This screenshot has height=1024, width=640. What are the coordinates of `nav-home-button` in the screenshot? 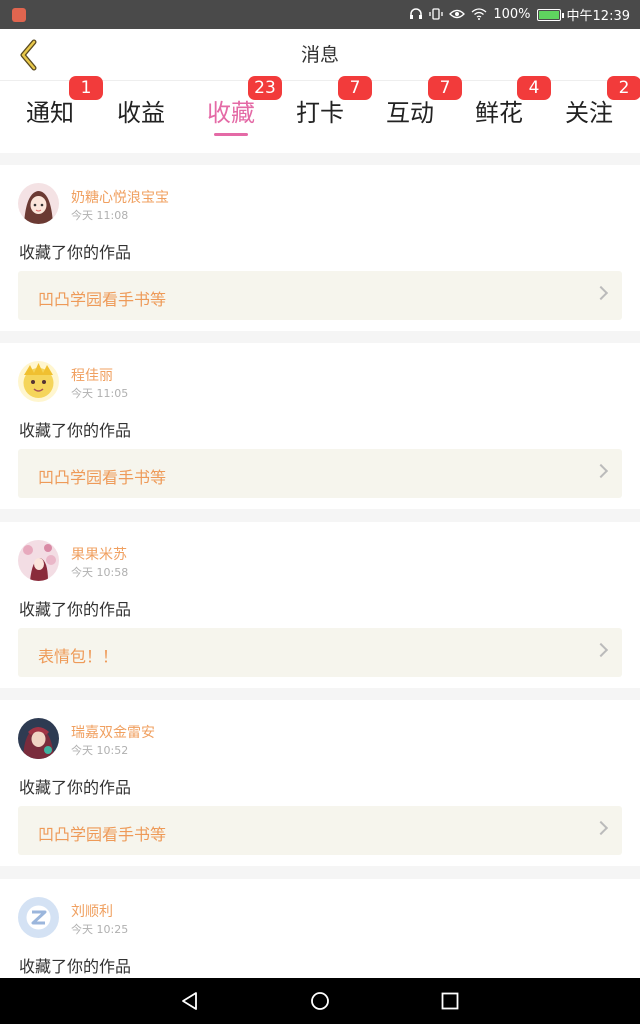 It's located at (320, 1001).